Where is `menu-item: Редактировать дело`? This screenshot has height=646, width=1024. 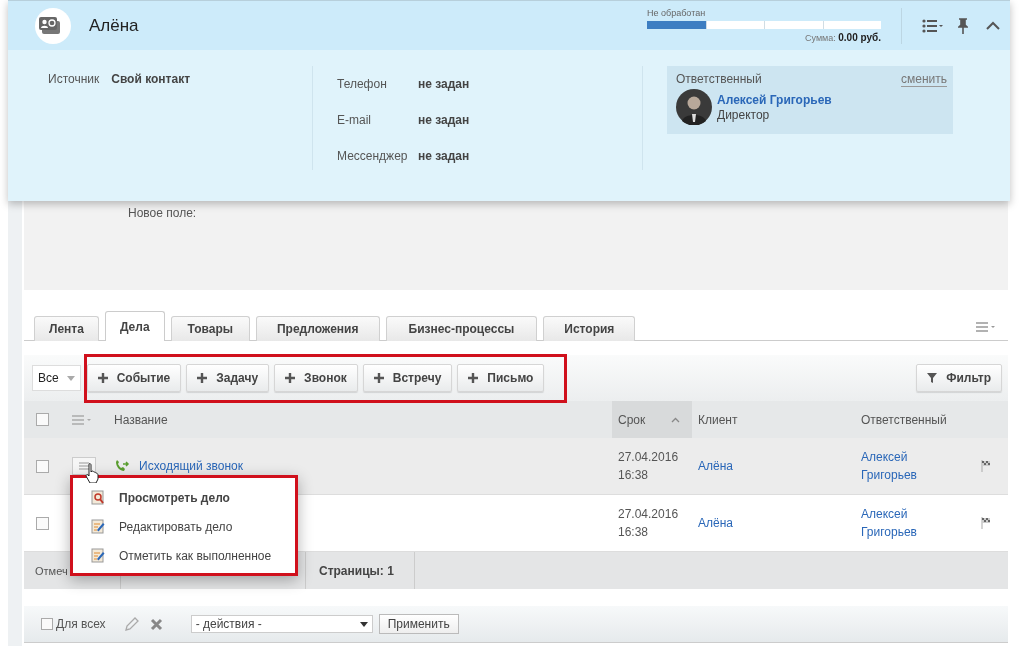
menu-item: Редактировать дело is located at coordinates (184, 526).